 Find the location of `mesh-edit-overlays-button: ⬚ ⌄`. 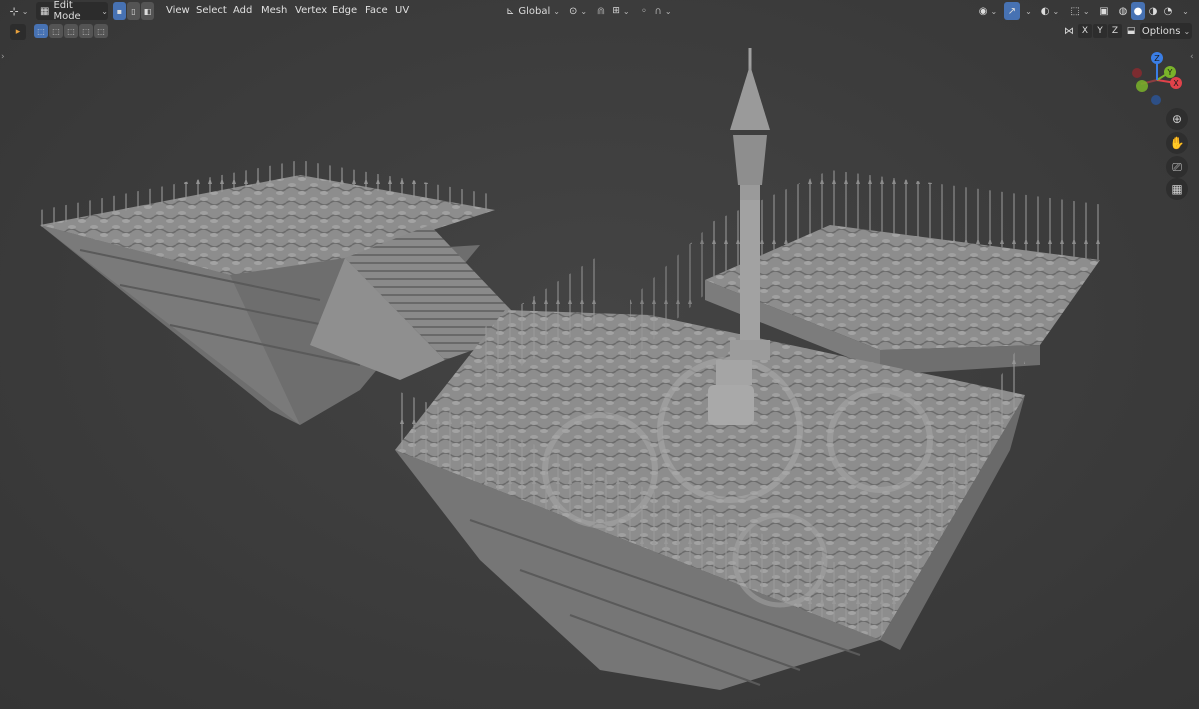

mesh-edit-overlays-button: ⬚ ⌄ is located at coordinates (1080, 11).